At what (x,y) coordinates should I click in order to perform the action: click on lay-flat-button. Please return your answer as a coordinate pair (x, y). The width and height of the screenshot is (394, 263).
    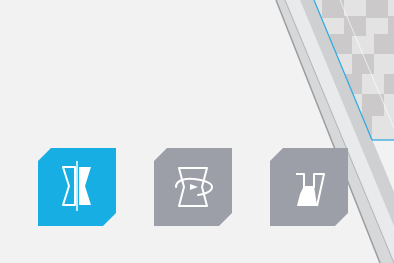
    Looking at the image, I should click on (309, 187).